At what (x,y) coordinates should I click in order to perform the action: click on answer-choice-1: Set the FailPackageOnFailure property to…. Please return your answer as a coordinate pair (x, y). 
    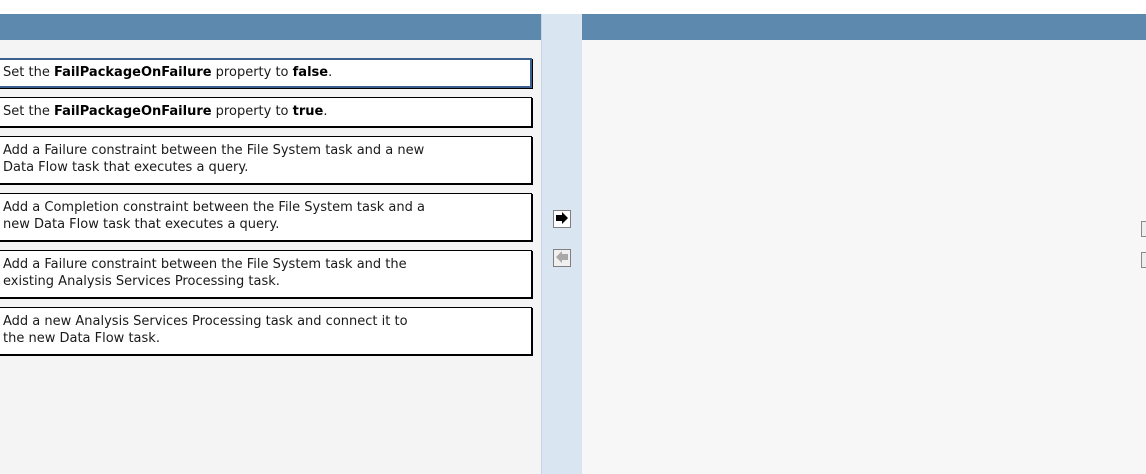
    Looking at the image, I should click on (266, 73).